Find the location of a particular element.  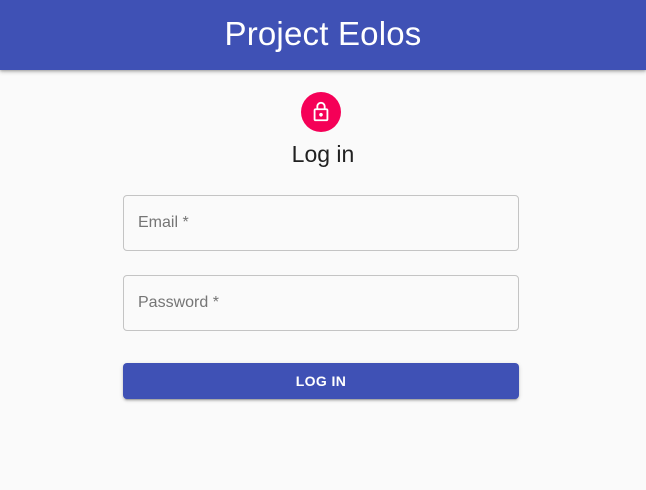

app-bar: Project Eolos is located at coordinates (323, 35).